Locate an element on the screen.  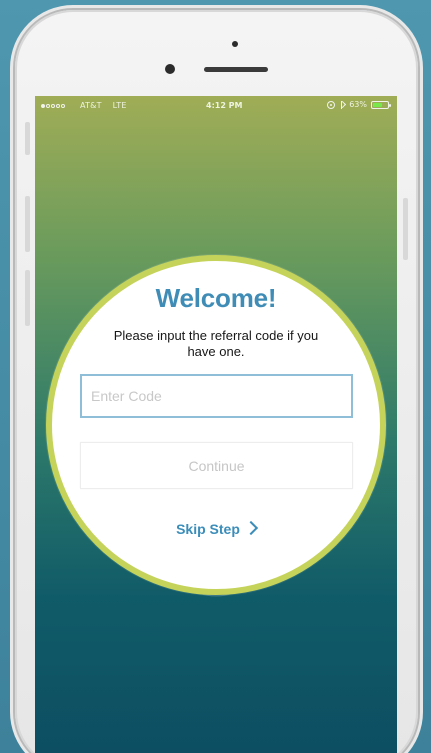
bluetooth-icon is located at coordinates (342, 104).